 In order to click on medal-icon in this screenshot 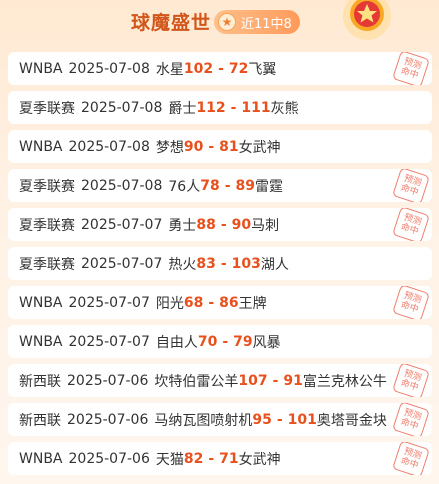, I will do `click(367, 20)`.